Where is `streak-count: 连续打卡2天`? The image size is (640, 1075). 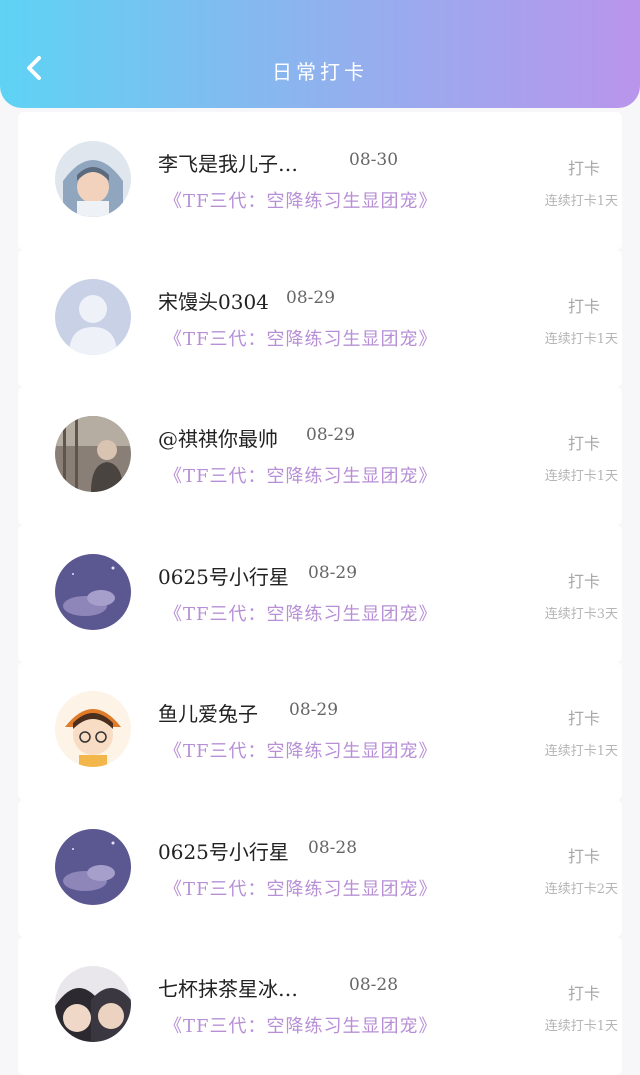 streak-count: 连续打卡2天 is located at coordinates (581, 889).